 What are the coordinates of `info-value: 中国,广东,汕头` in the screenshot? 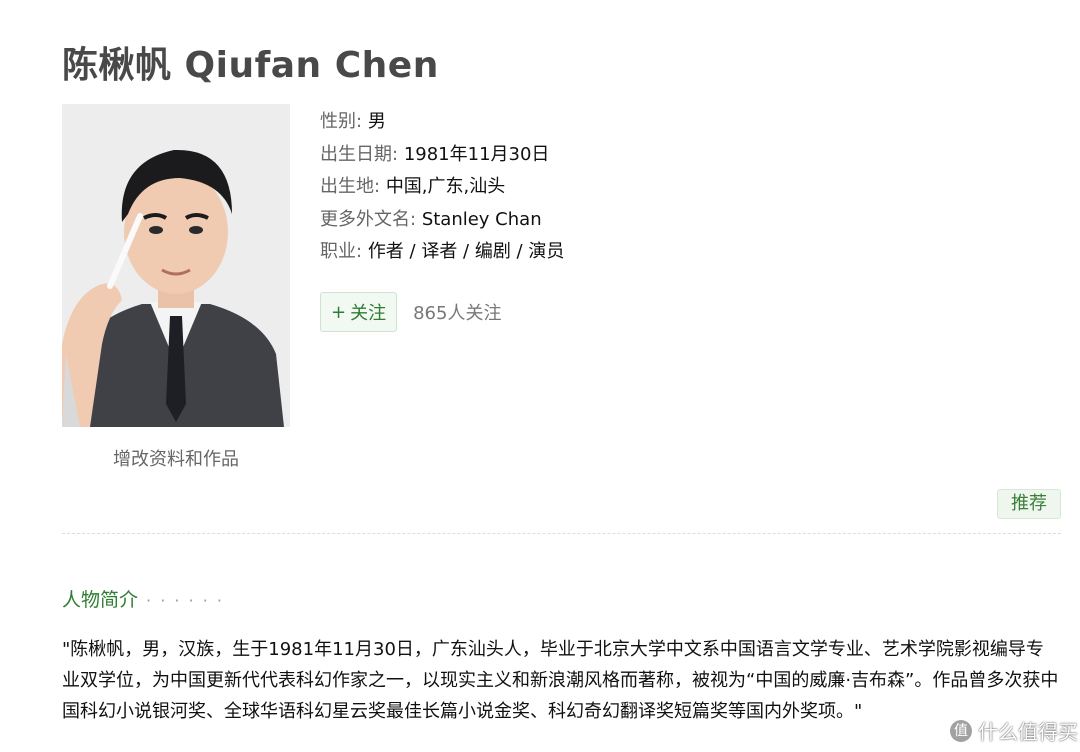 It's located at (445, 186).